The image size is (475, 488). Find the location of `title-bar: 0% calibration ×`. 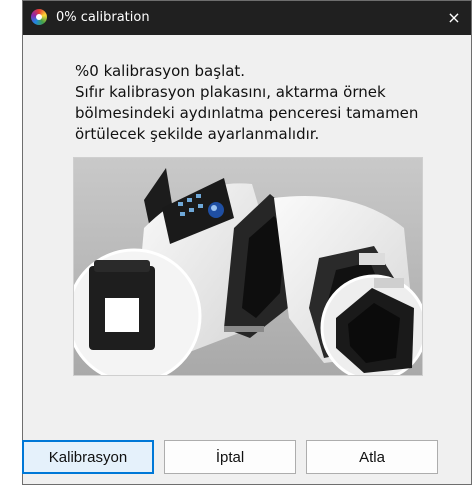

title-bar: 0% calibration × is located at coordinates (247, 18).